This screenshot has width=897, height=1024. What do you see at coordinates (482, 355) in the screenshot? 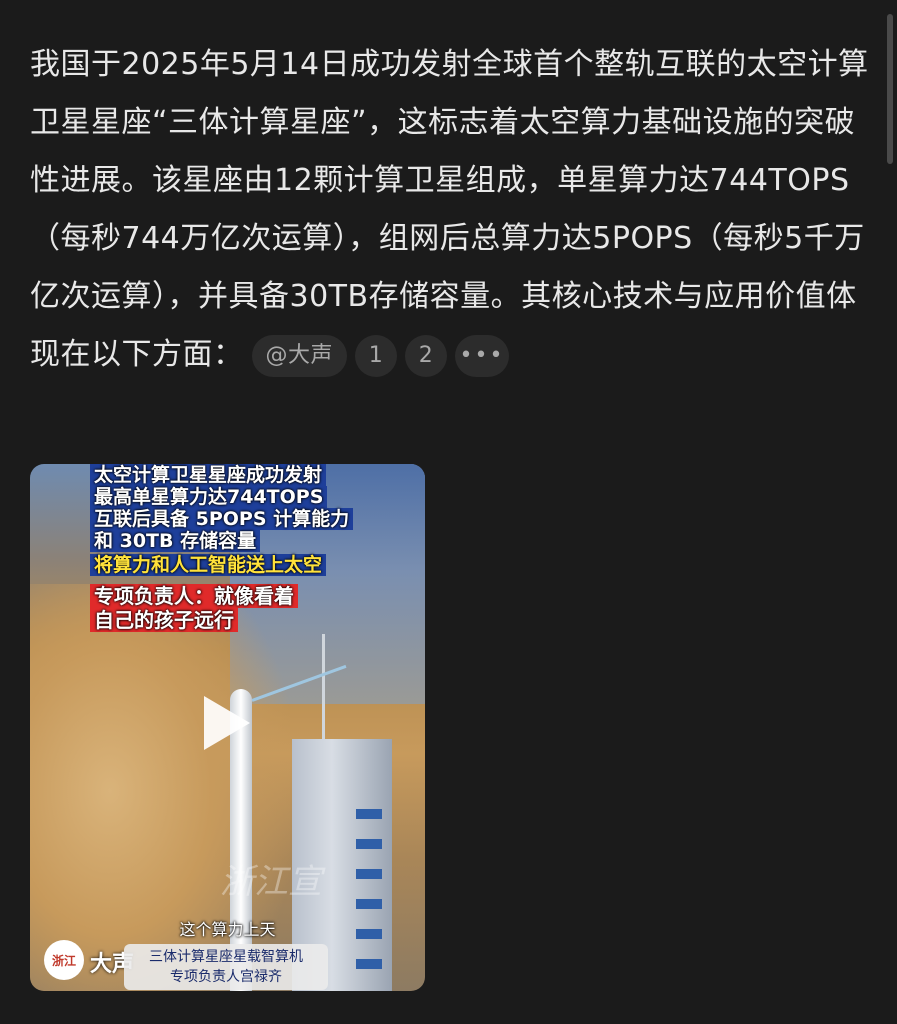
I see `more-button: •••` at bounding box center [482, 355].